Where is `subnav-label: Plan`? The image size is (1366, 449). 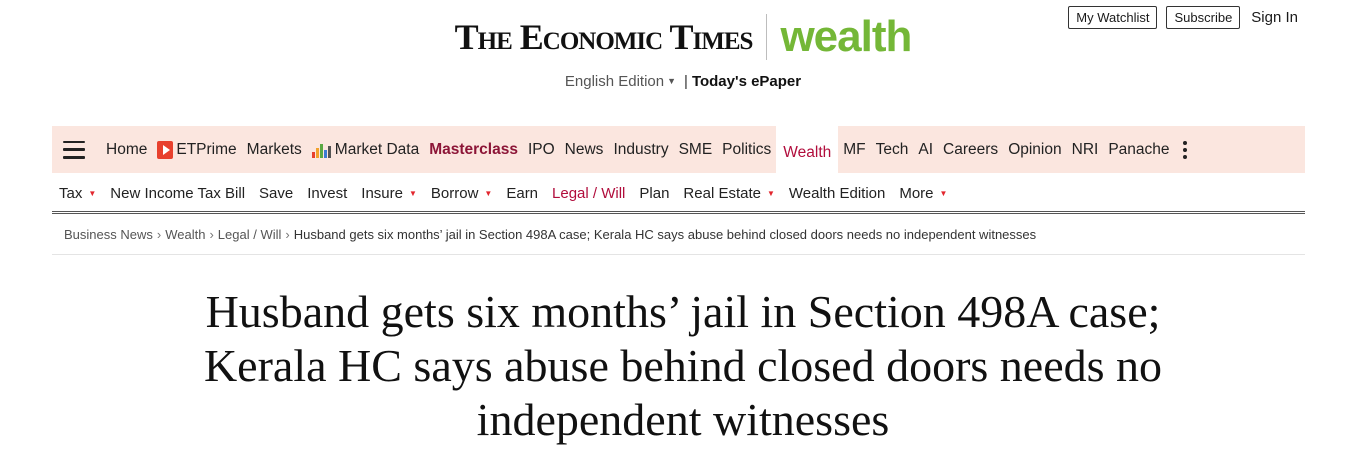
subnav-label: Plan is located at coordinates (654, 193).